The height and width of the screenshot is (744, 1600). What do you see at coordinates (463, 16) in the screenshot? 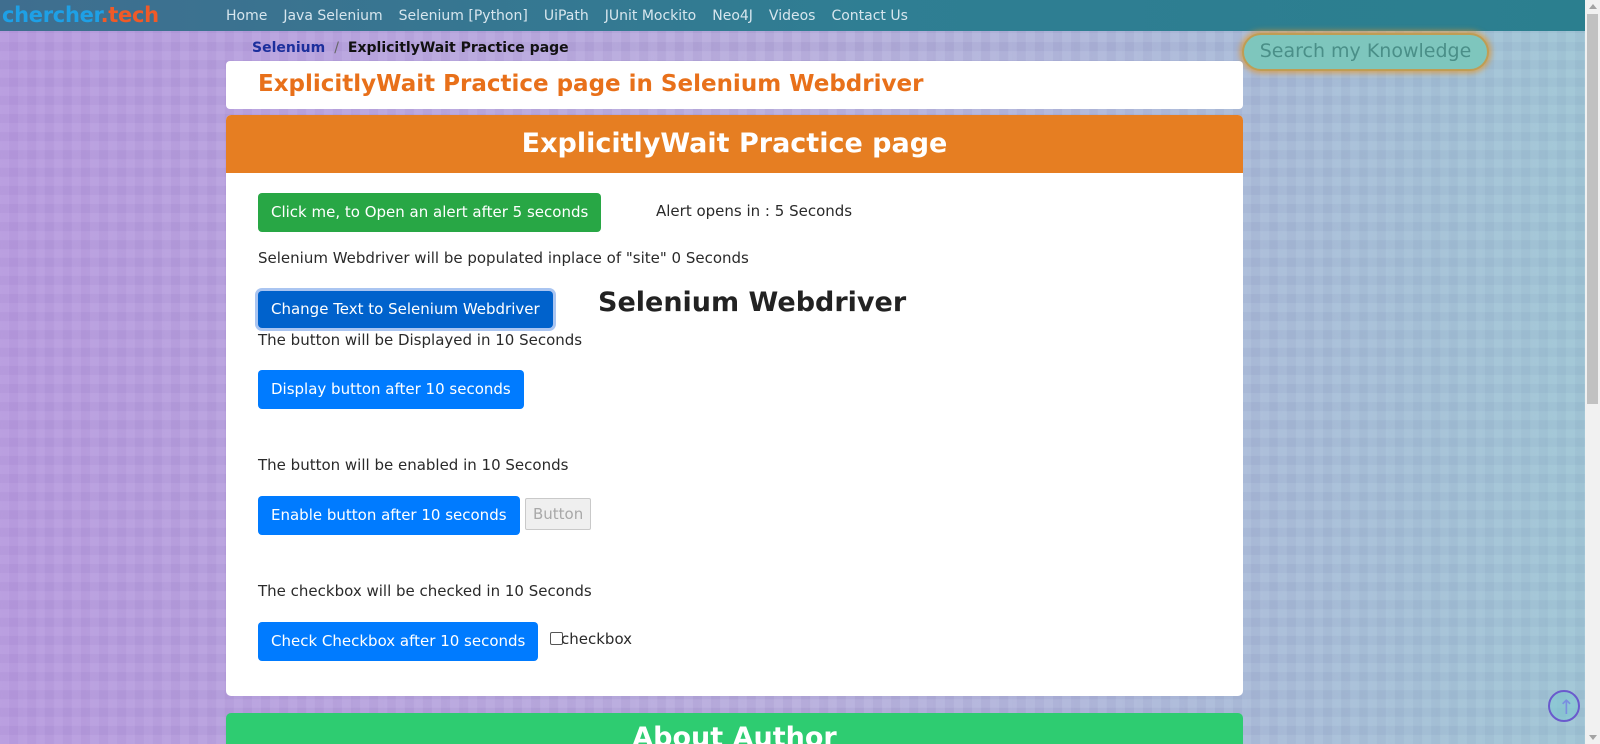
I see `nav-link-selenium-python: Selenium [Python]` at bounding box center [463, 16].